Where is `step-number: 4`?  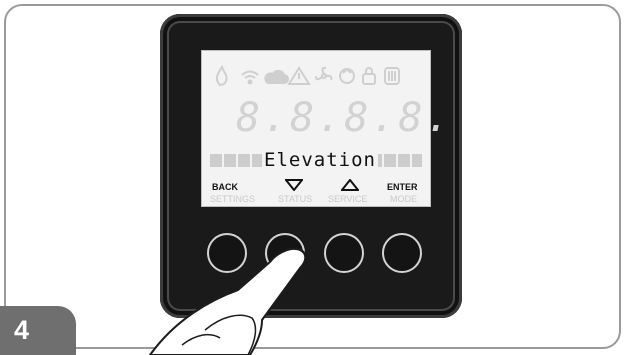
step-number: 4 is located at coordinates (22, 330).